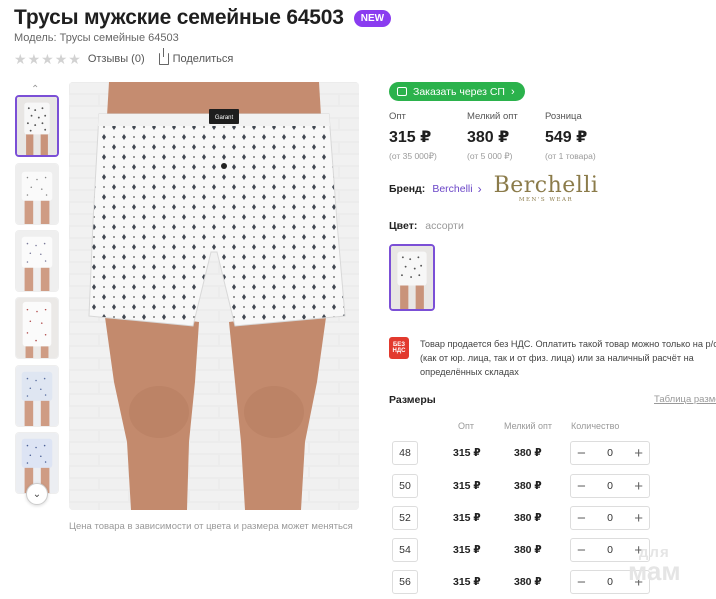 Image resolution: width=716 pixels, height=599 pixels. Describe the element at coordinates (407, 189) in the screenshot. I see `brand-label: Бренд:` at that location.